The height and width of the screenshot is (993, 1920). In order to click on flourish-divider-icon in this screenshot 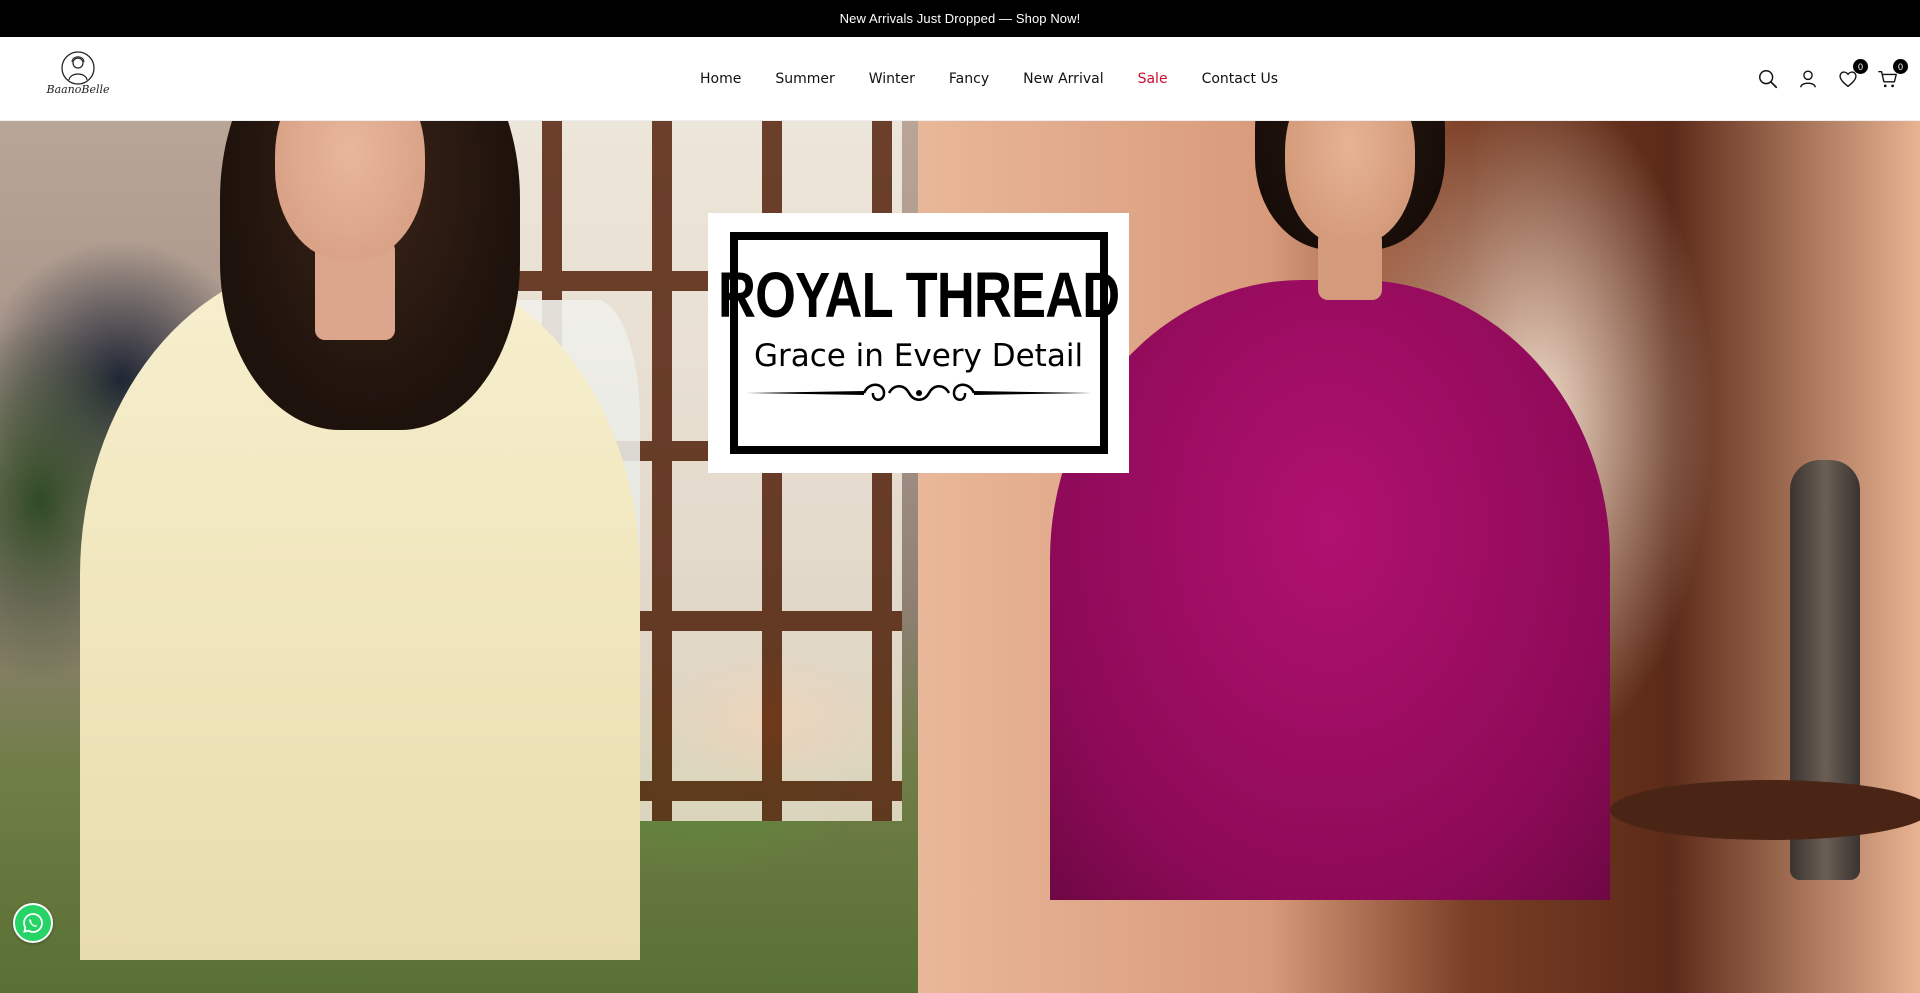, I will do `click(918, 392)`.